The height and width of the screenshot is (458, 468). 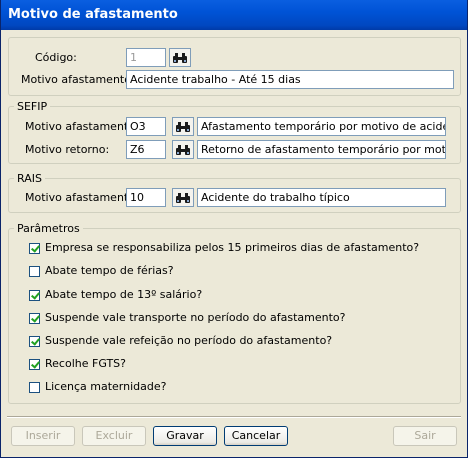 I want to click on motivo-field: Acidente trabalho - Até 15 dias, so click(x=290, y=79).